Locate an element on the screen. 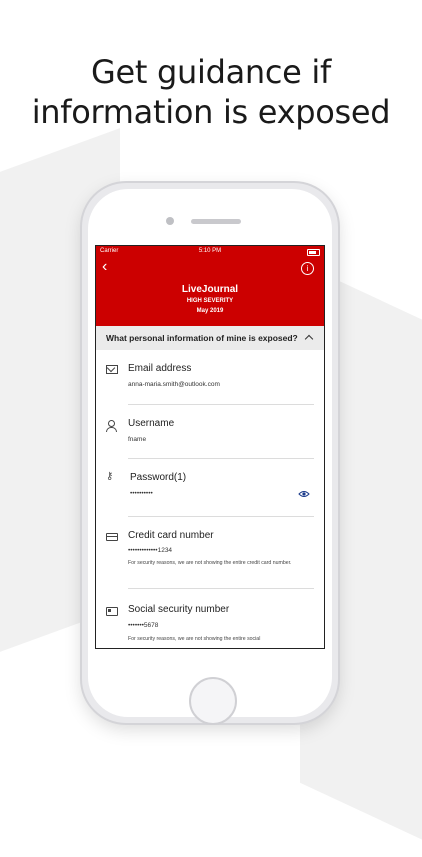  user-icon is located at coordinates (111, 426).